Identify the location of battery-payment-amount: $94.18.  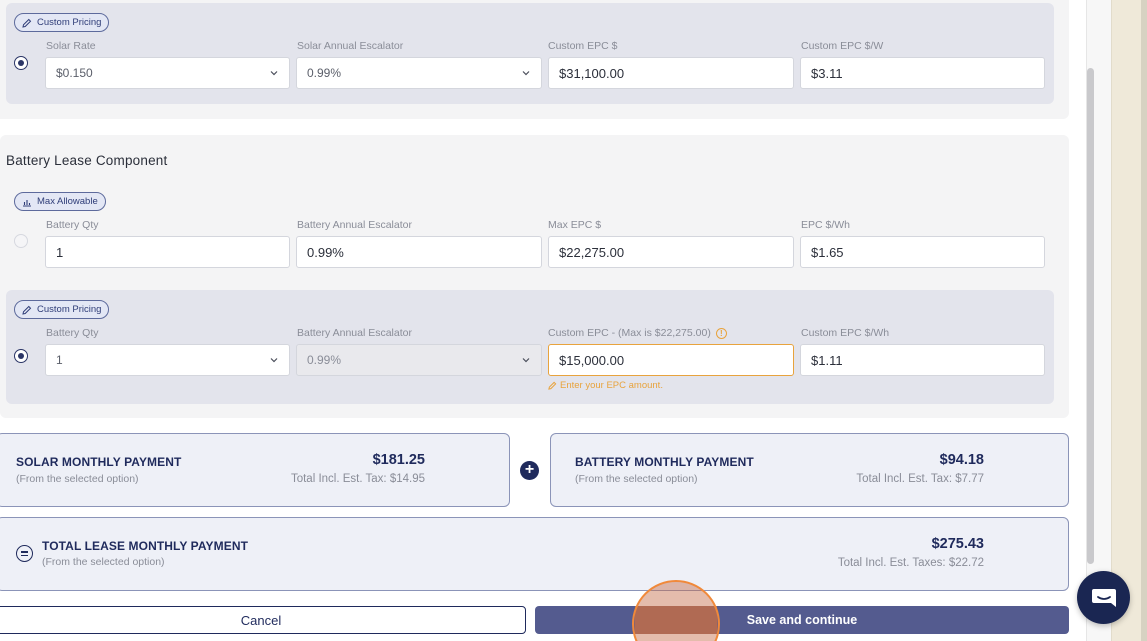
(961, 460).